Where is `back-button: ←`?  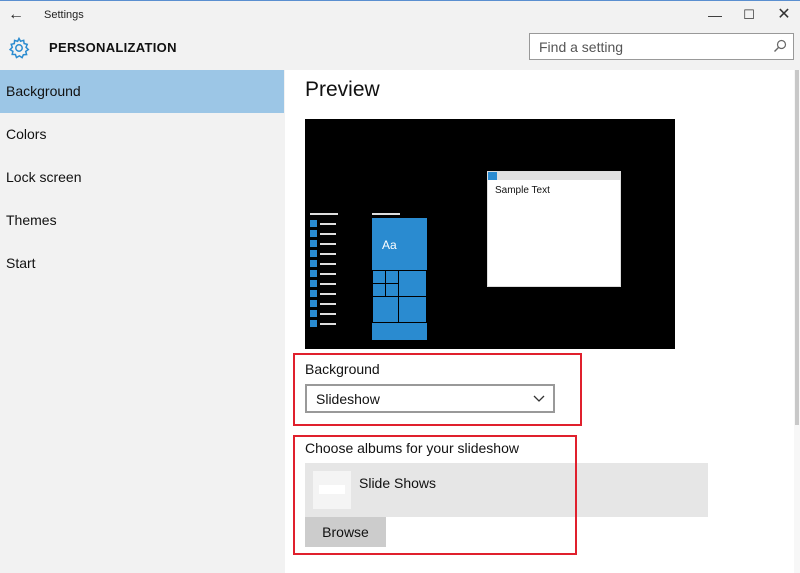 back-button: ← is located at coordinates (16, 15).